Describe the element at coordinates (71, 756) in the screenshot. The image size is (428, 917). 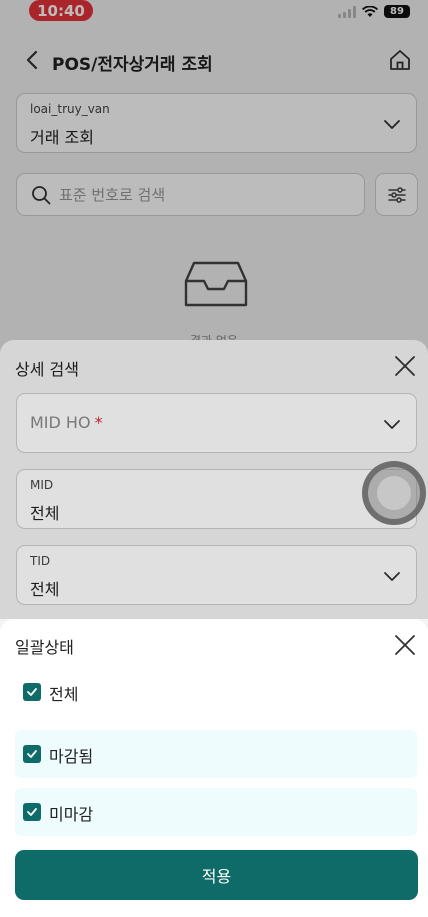
I see `option-label: 마감됨` at that location.